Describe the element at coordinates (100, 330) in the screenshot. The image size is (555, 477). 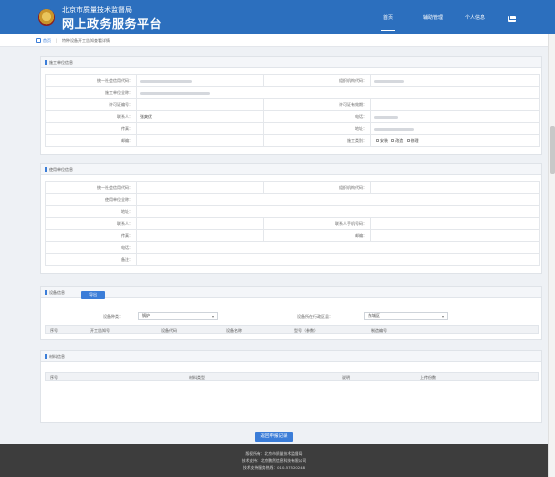
I see `col-notice-no: 开工告知号` at that location.